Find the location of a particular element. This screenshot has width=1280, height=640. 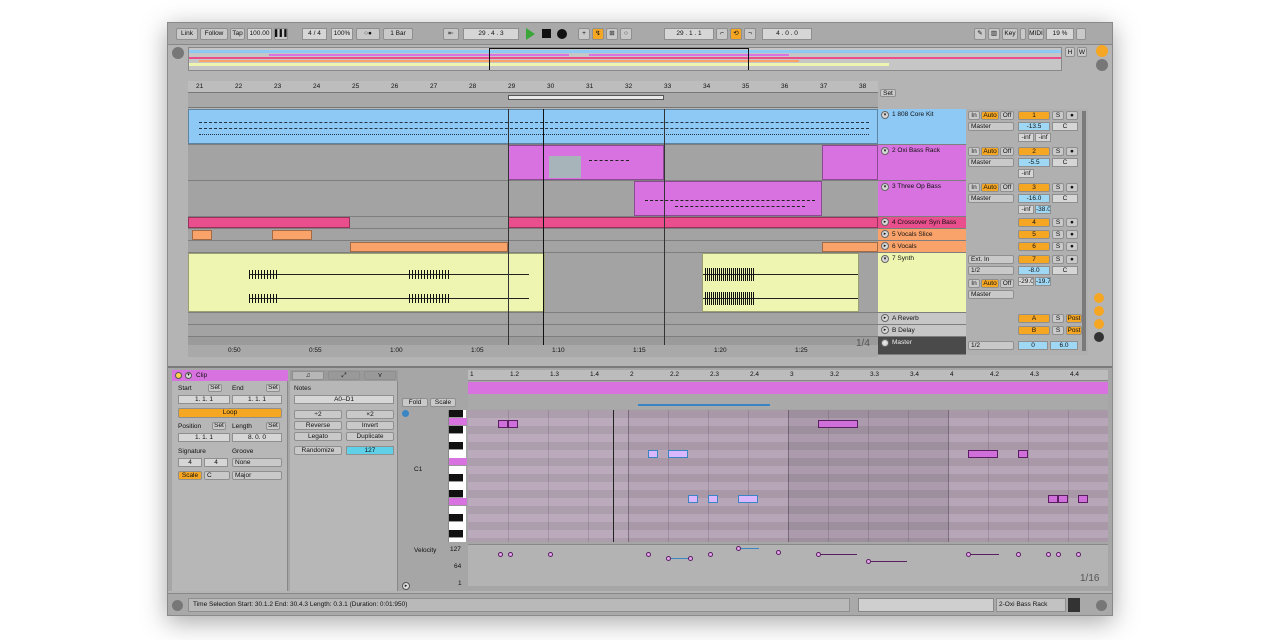

nudge-icon: ▌▌▌ is located at coordinates (281, 34).